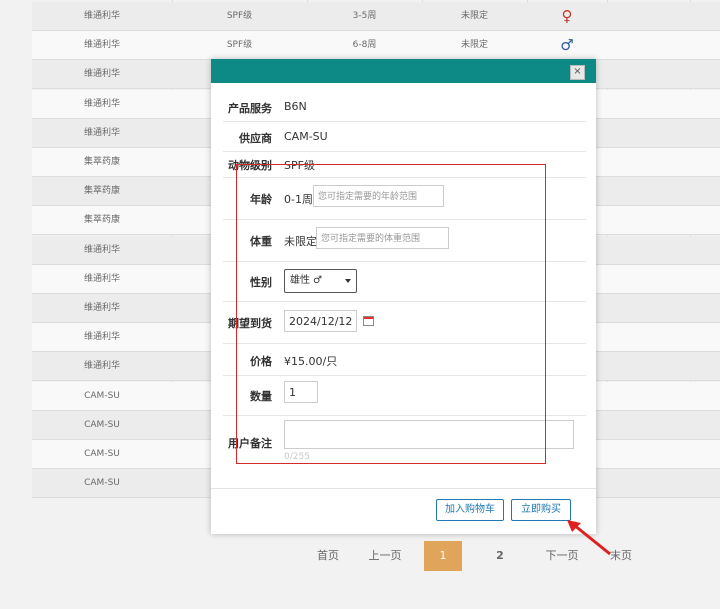  I want to click on table-cell-age: 3-5周, so click(364, 16).